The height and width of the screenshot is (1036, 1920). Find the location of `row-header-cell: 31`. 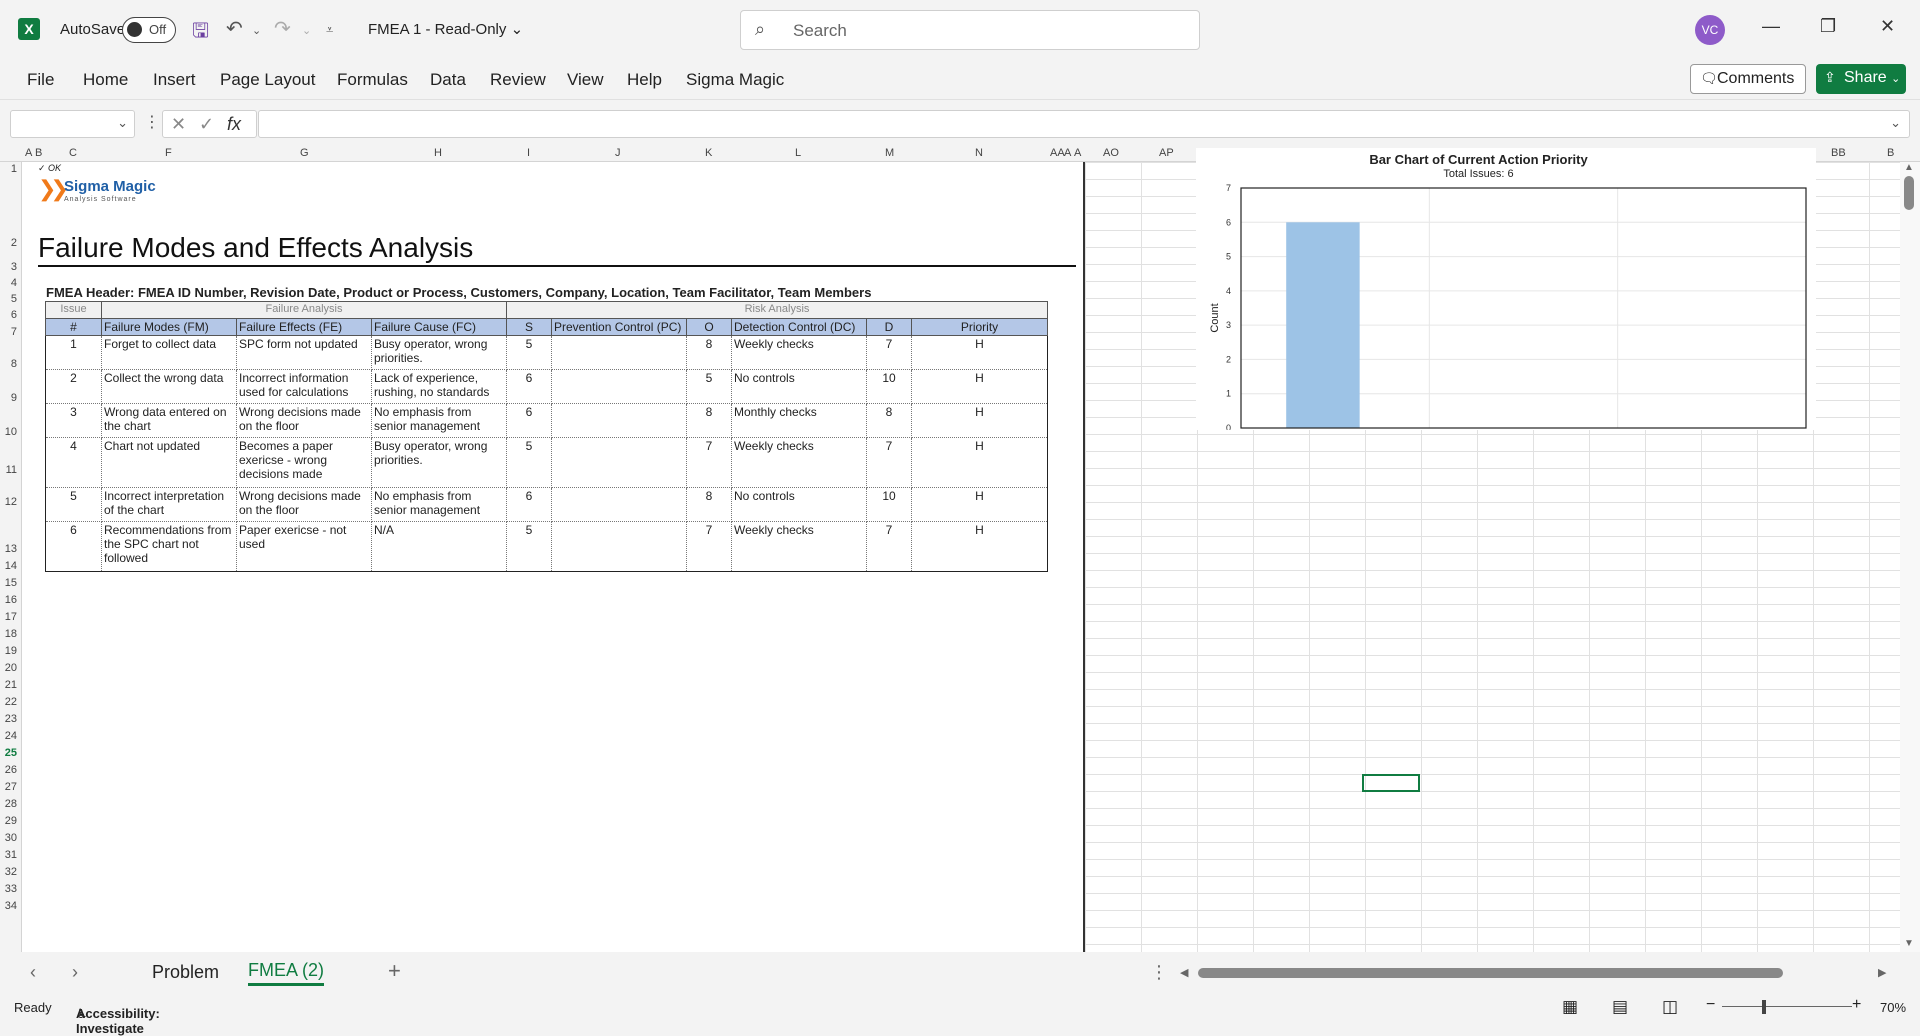

row-header-cell: 31 is located at coordinates (11, 855).